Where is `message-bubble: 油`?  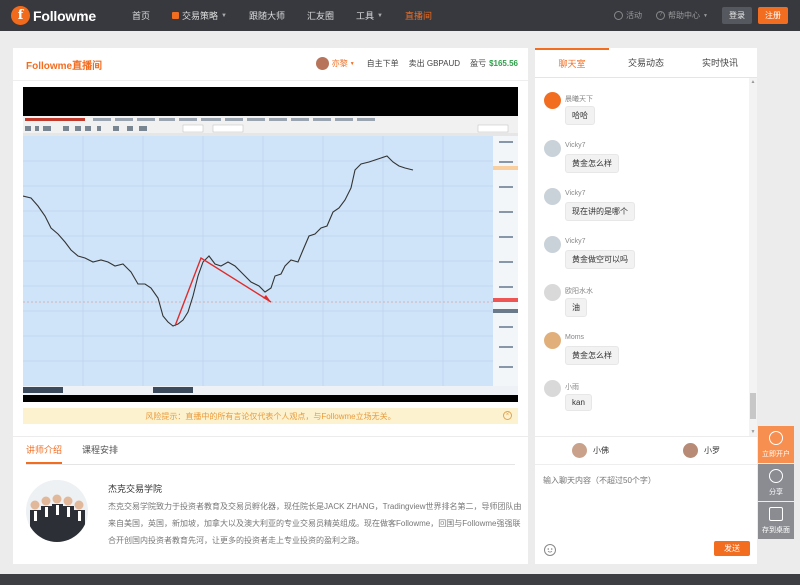
message-bubble: 油 is located at coordinates (576, 307).